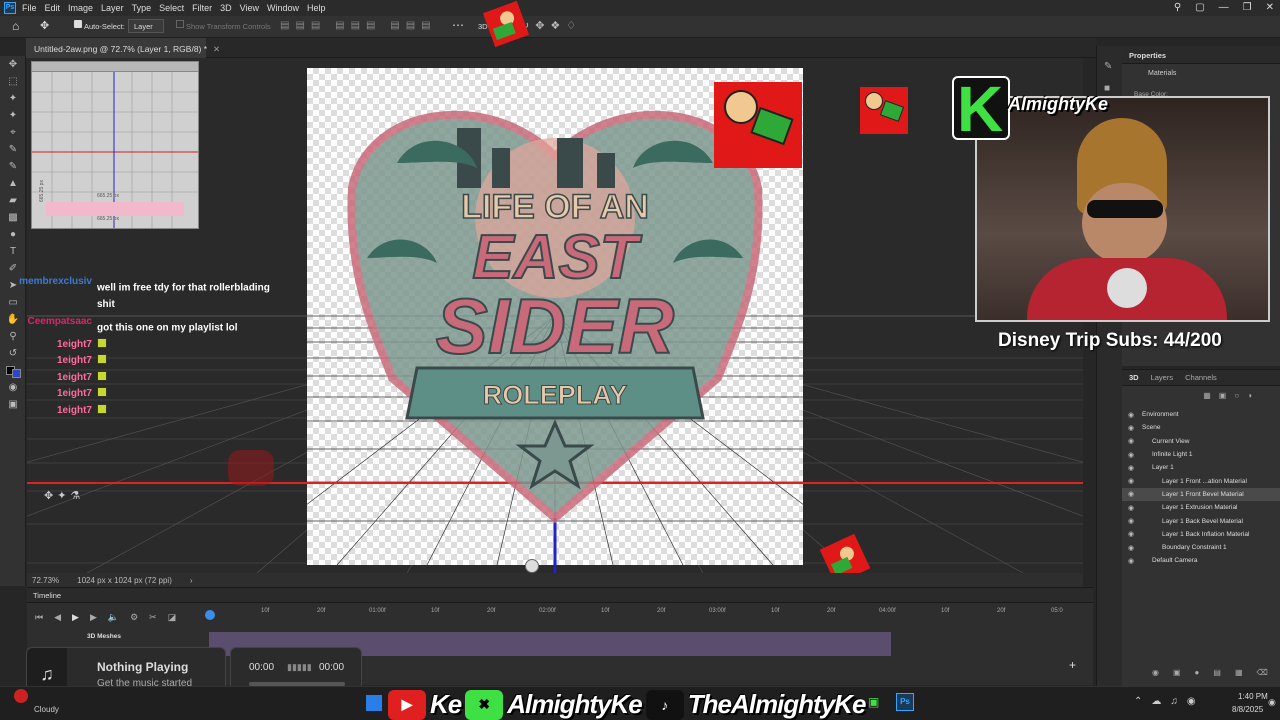 Image resolution: width=1280 pixels, height=720 pixels. Describe the element at coordinates (15, 26) in the screenshot. I see `home-icon: ⌂` at that location.